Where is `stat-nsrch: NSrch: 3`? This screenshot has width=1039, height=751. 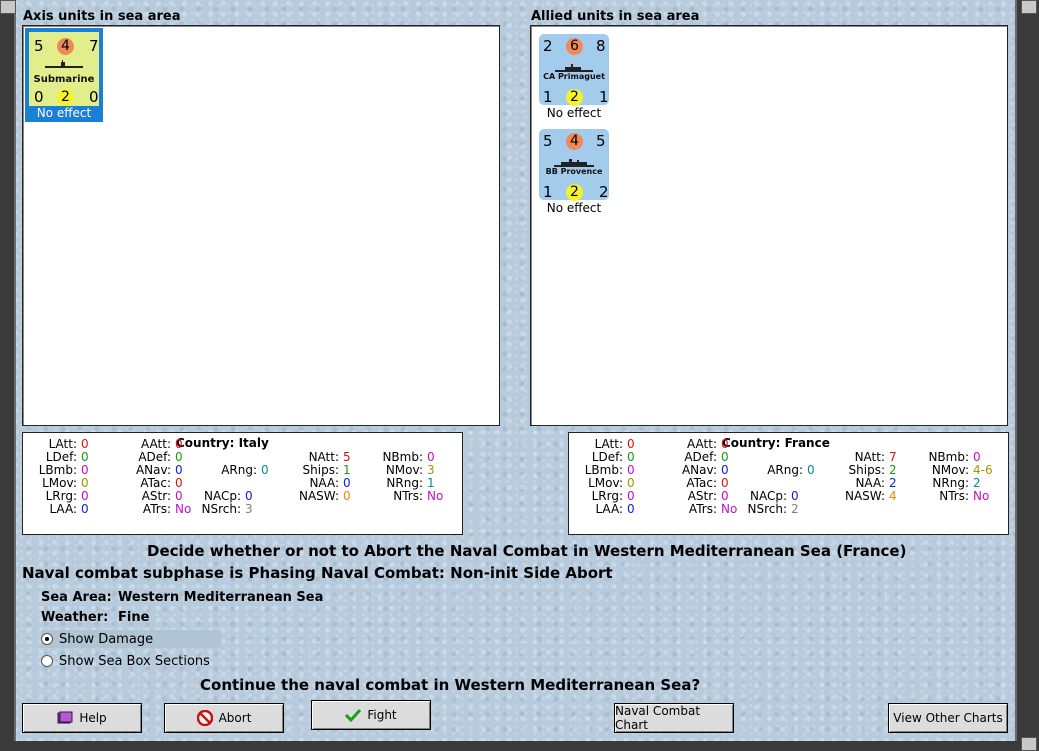
stat-nsrch: NSrch: 3 is located at coordinates (227, 509).